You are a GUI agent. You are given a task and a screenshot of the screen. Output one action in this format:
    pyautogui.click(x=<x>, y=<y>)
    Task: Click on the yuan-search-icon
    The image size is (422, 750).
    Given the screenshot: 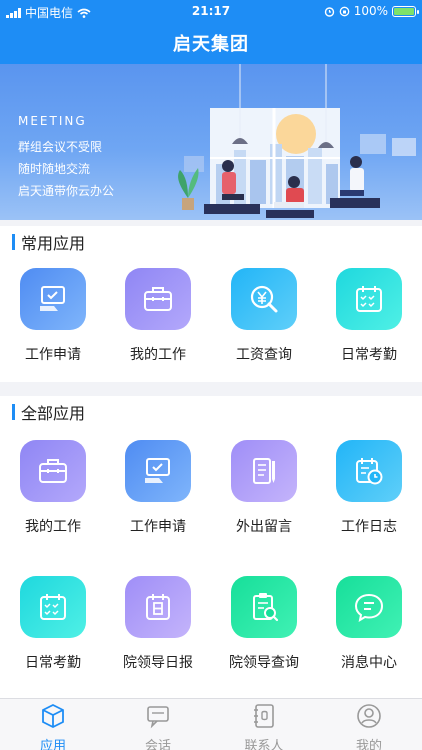 What is the action you would take?
    pyautogui.click(x=264, y=299)
    